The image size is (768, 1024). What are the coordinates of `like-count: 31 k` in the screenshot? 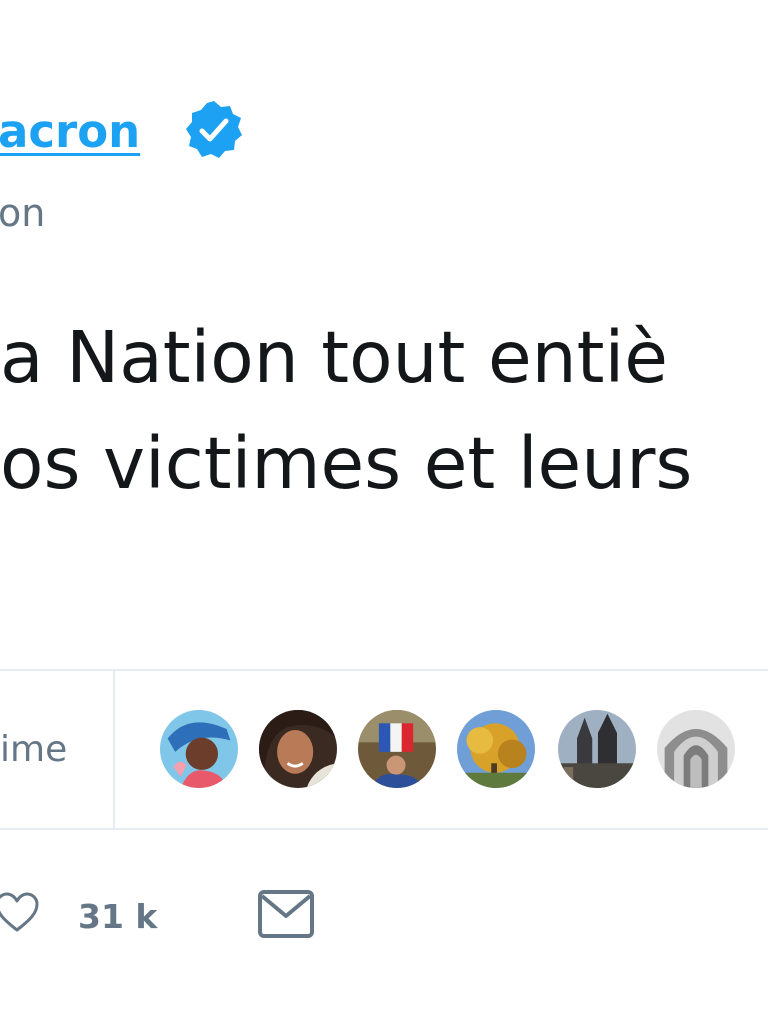 It's located at (117, 917).